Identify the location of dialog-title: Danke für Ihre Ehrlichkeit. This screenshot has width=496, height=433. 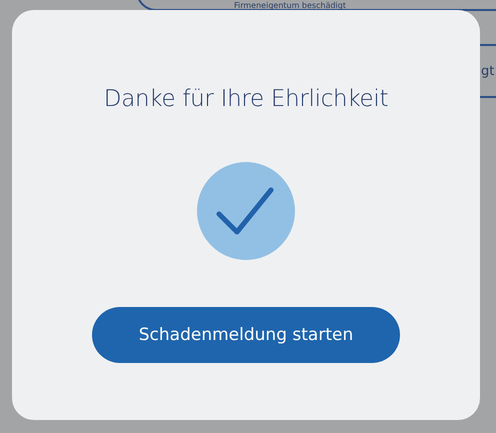
(246, 99).